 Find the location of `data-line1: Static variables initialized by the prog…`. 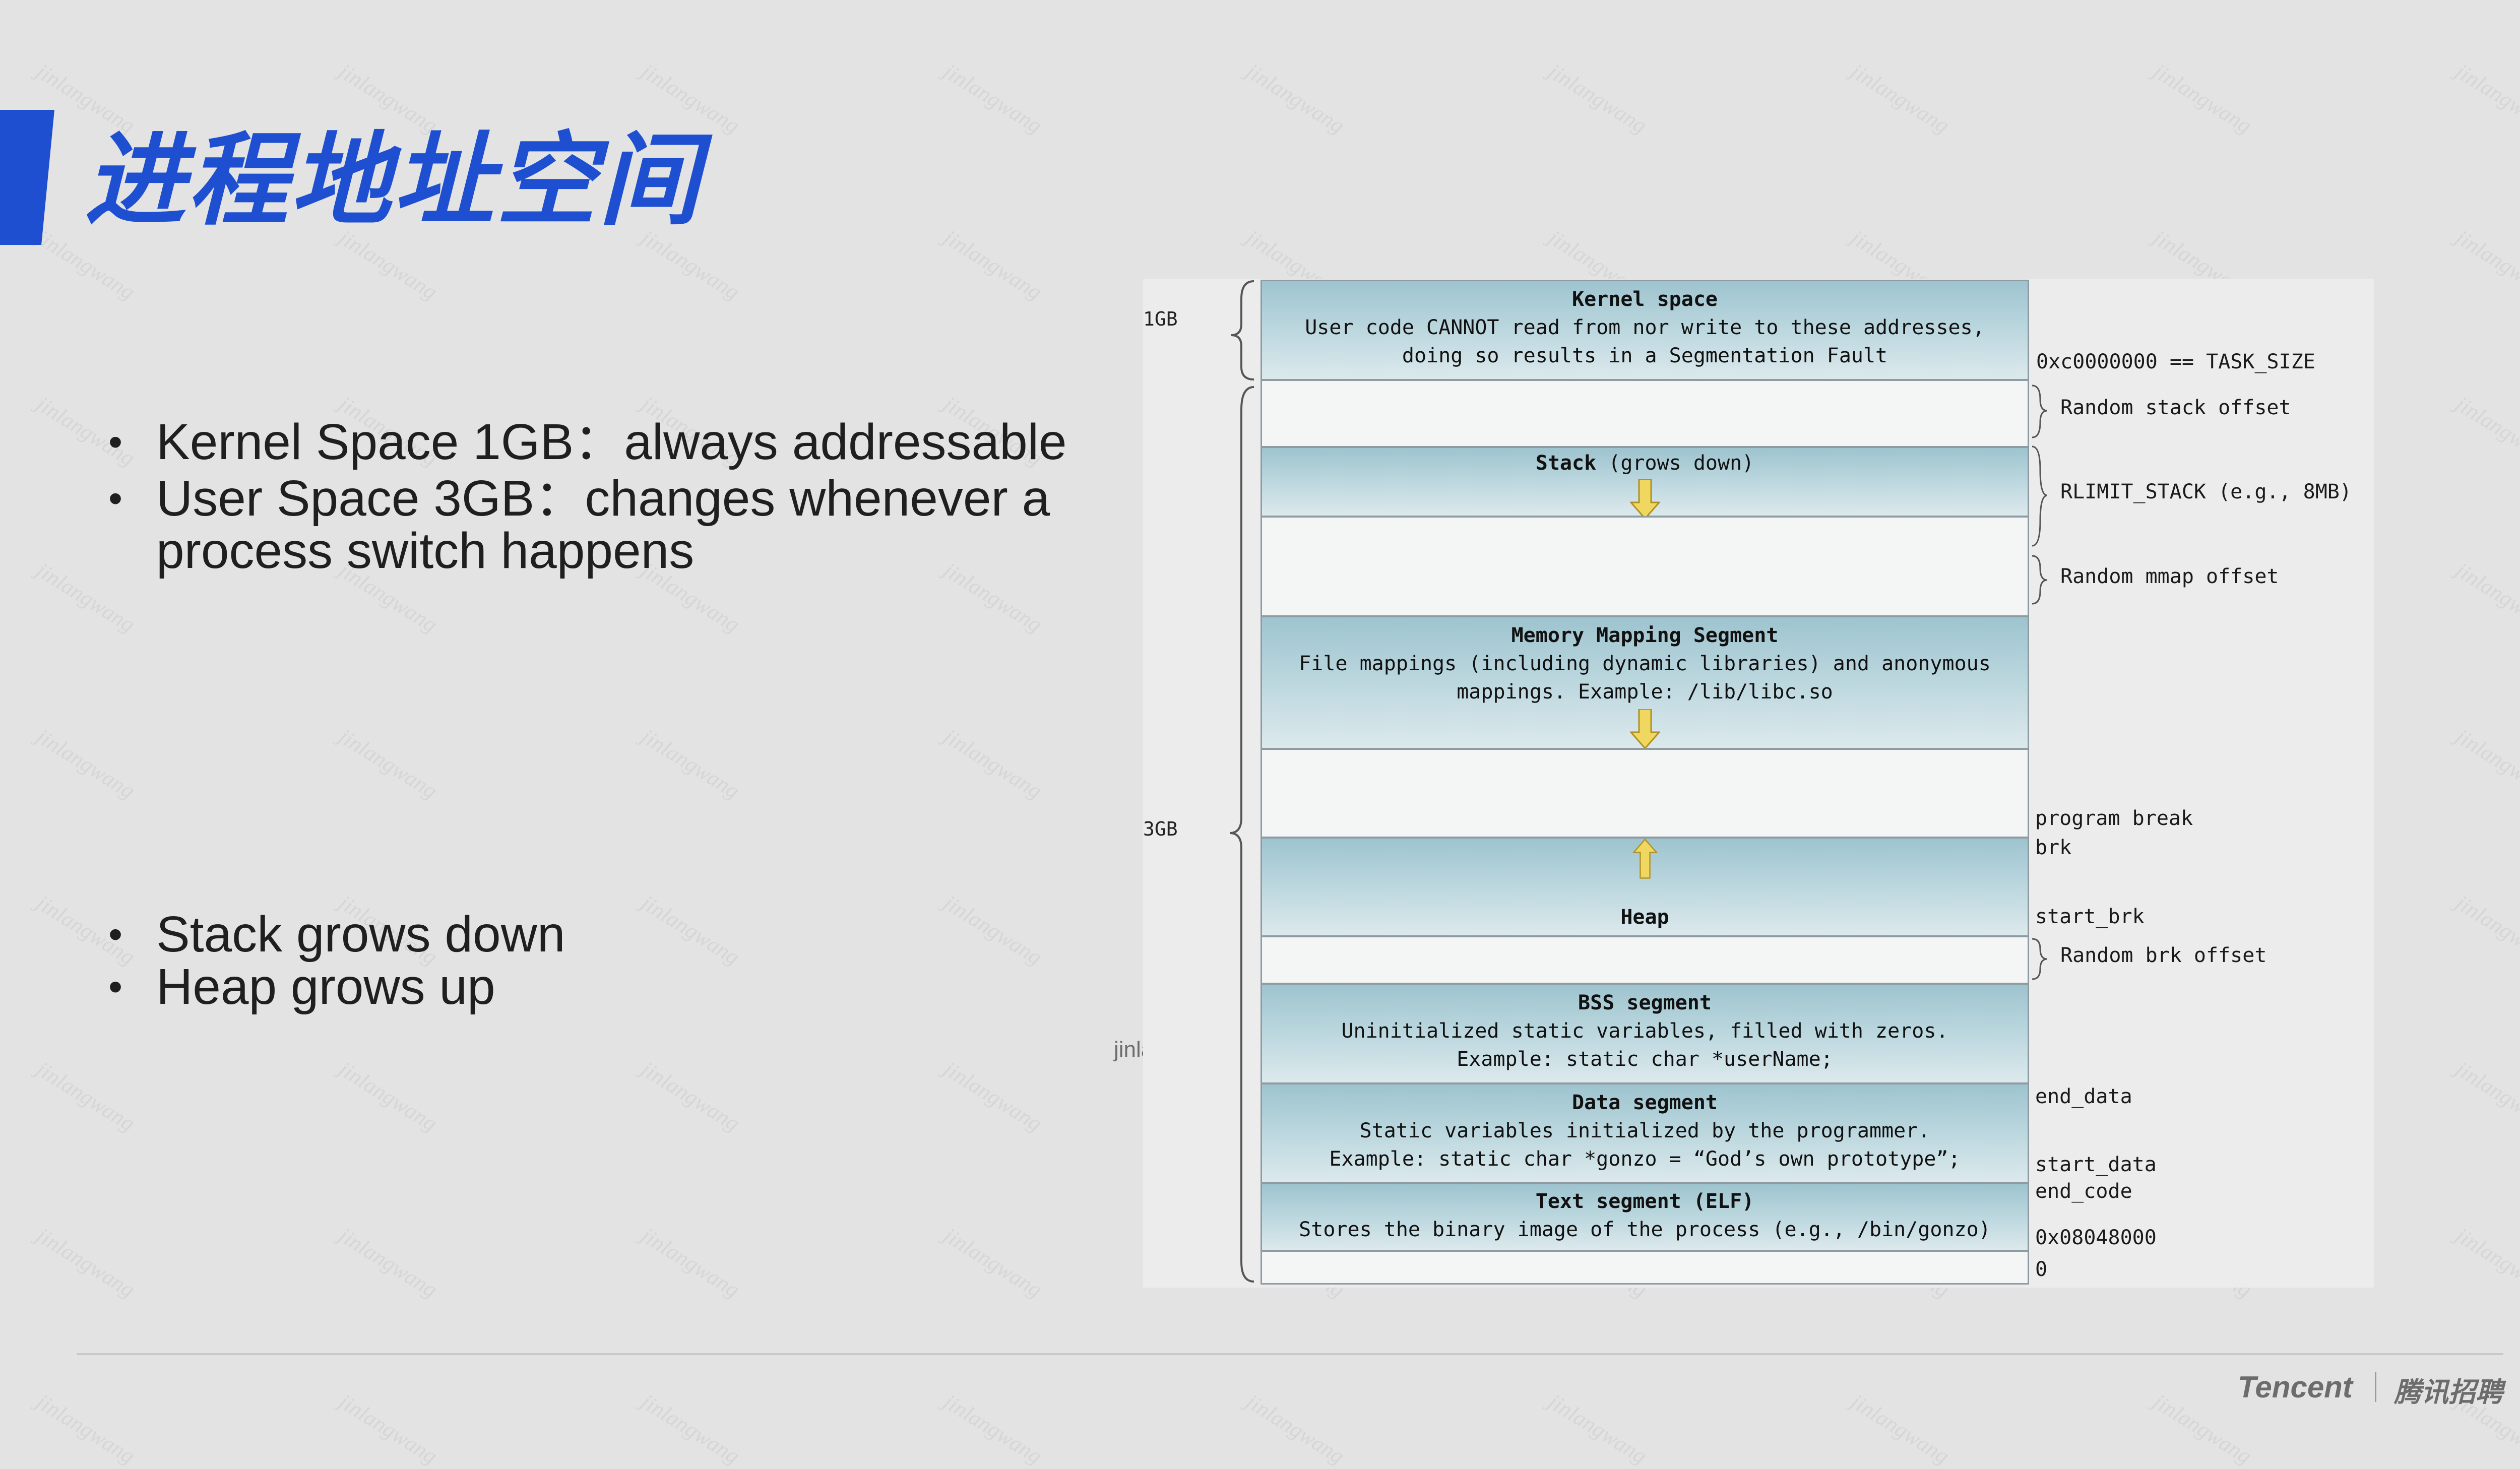

data-line1: Static variables initialized by the prog… is located at coordinates (1644, 1130).